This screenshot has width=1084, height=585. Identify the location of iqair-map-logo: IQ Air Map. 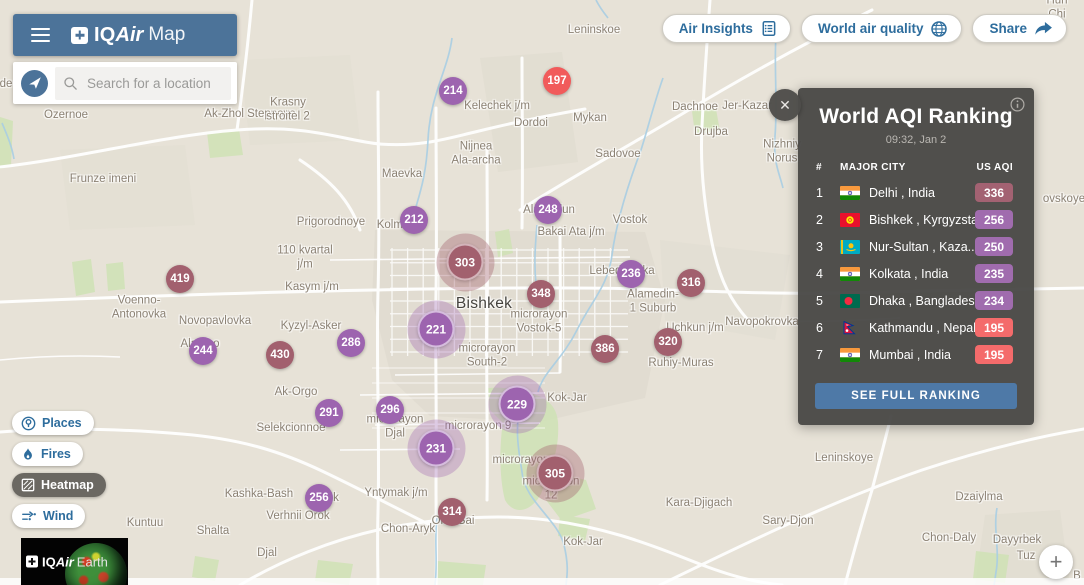
(128, 35).